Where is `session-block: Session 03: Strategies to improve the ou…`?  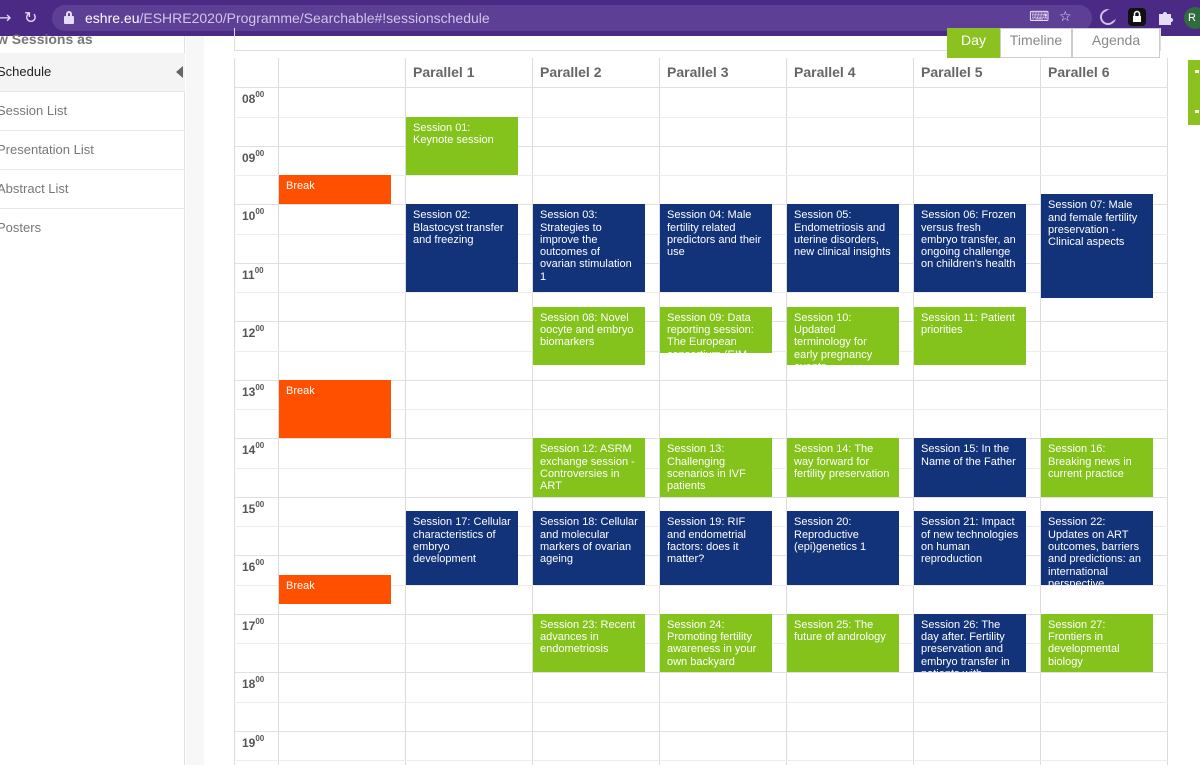 session-block: Session 03: Strategies to improve the ou… is located at coordinates (589, 248).